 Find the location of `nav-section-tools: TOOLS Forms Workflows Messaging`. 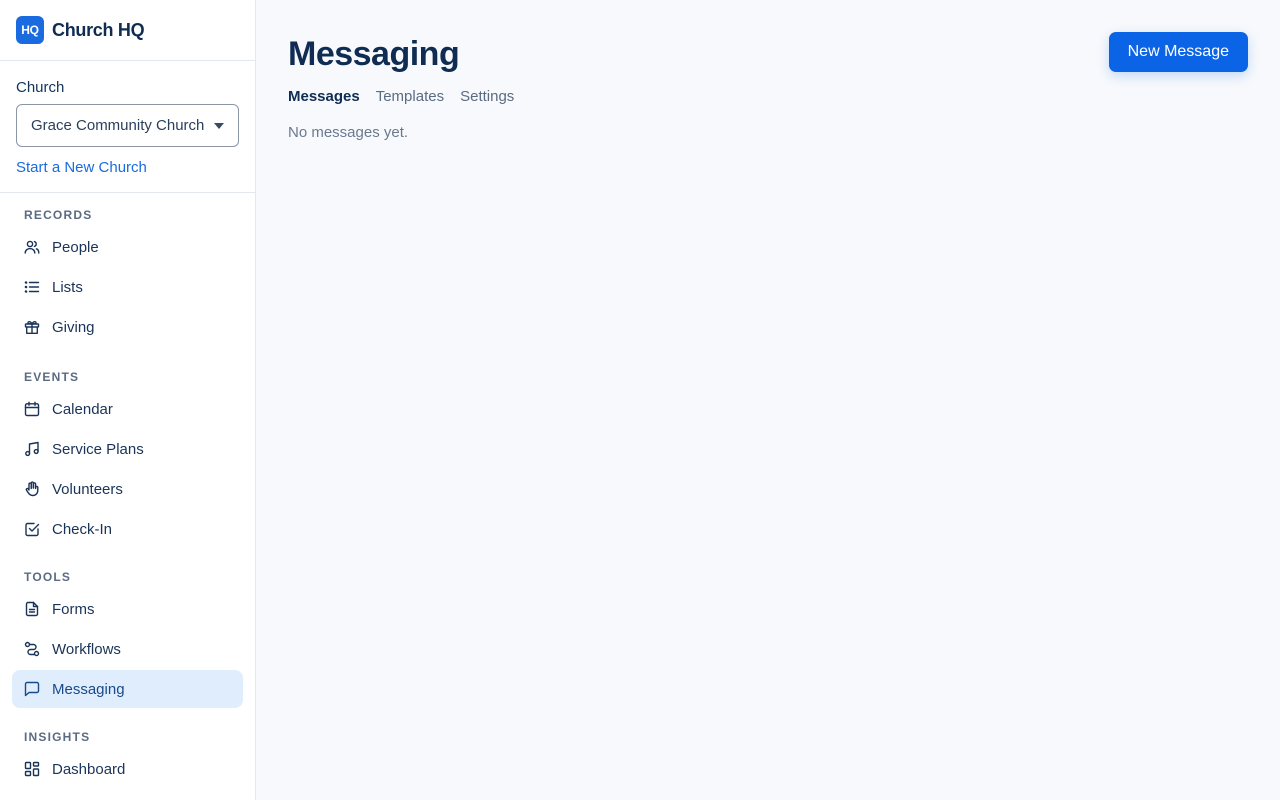

nav-section-tools: TOOLS Forms Workflows Messaging is located at coordinates (127, 639).